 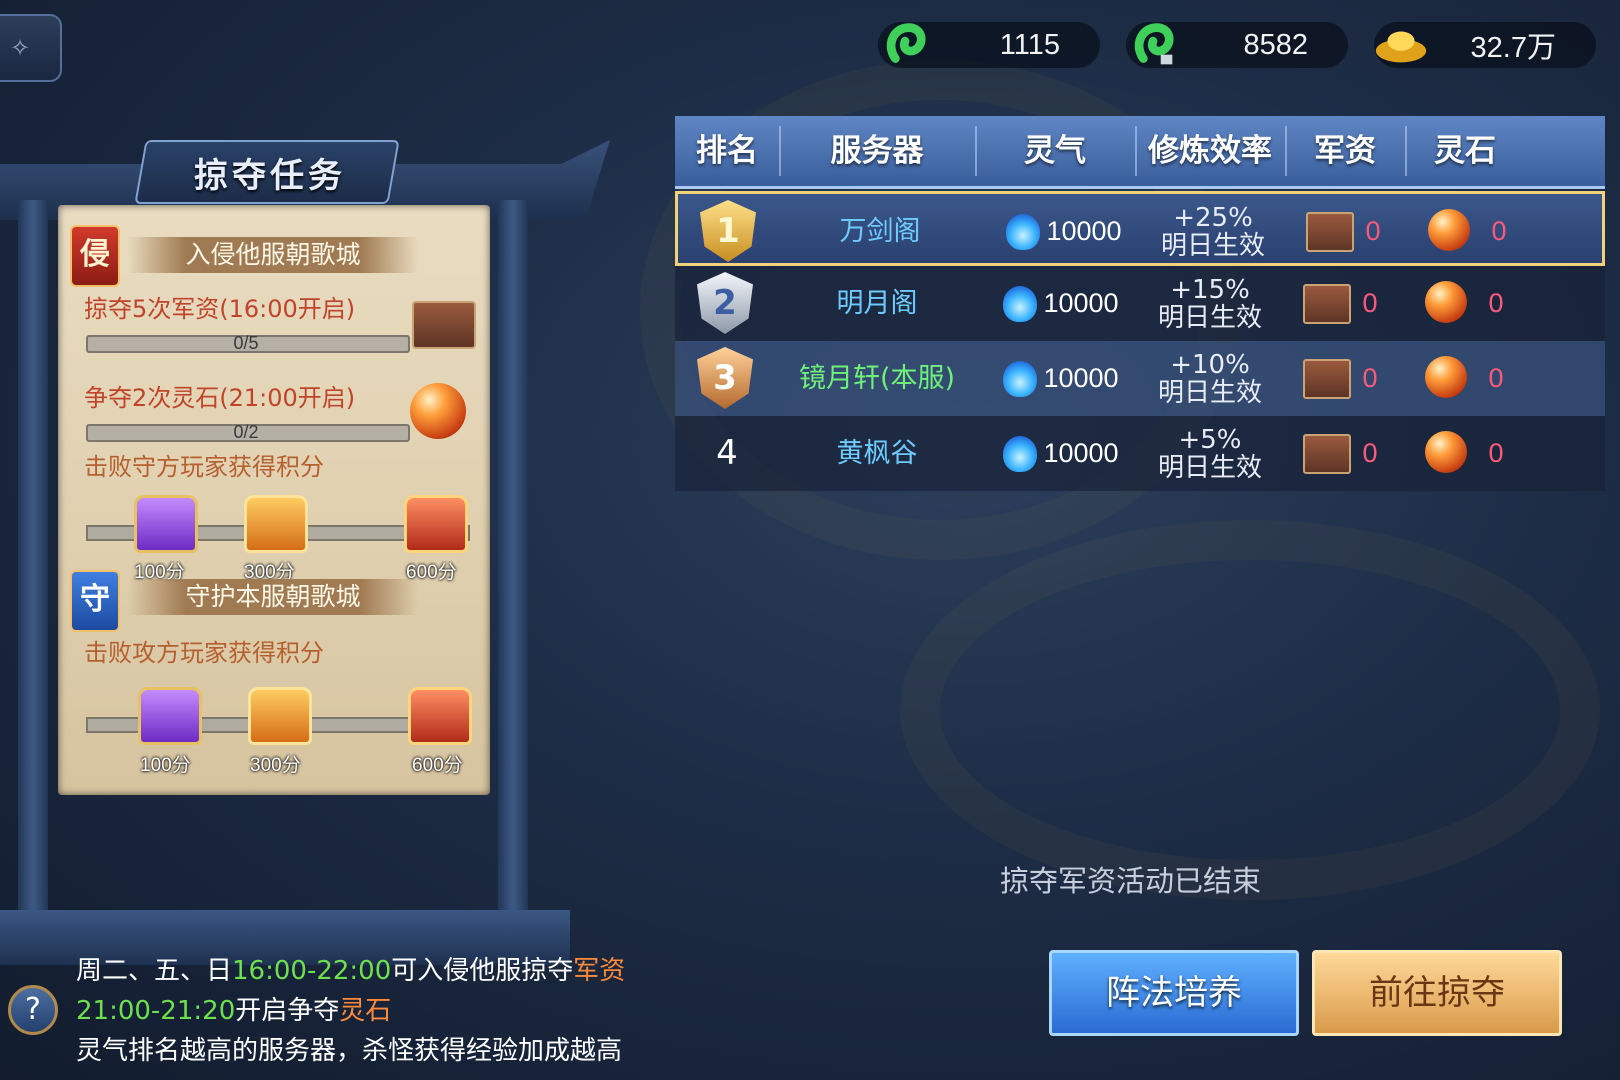 I want to click on header-aura: 灵气, so click(x=1055, y=151).